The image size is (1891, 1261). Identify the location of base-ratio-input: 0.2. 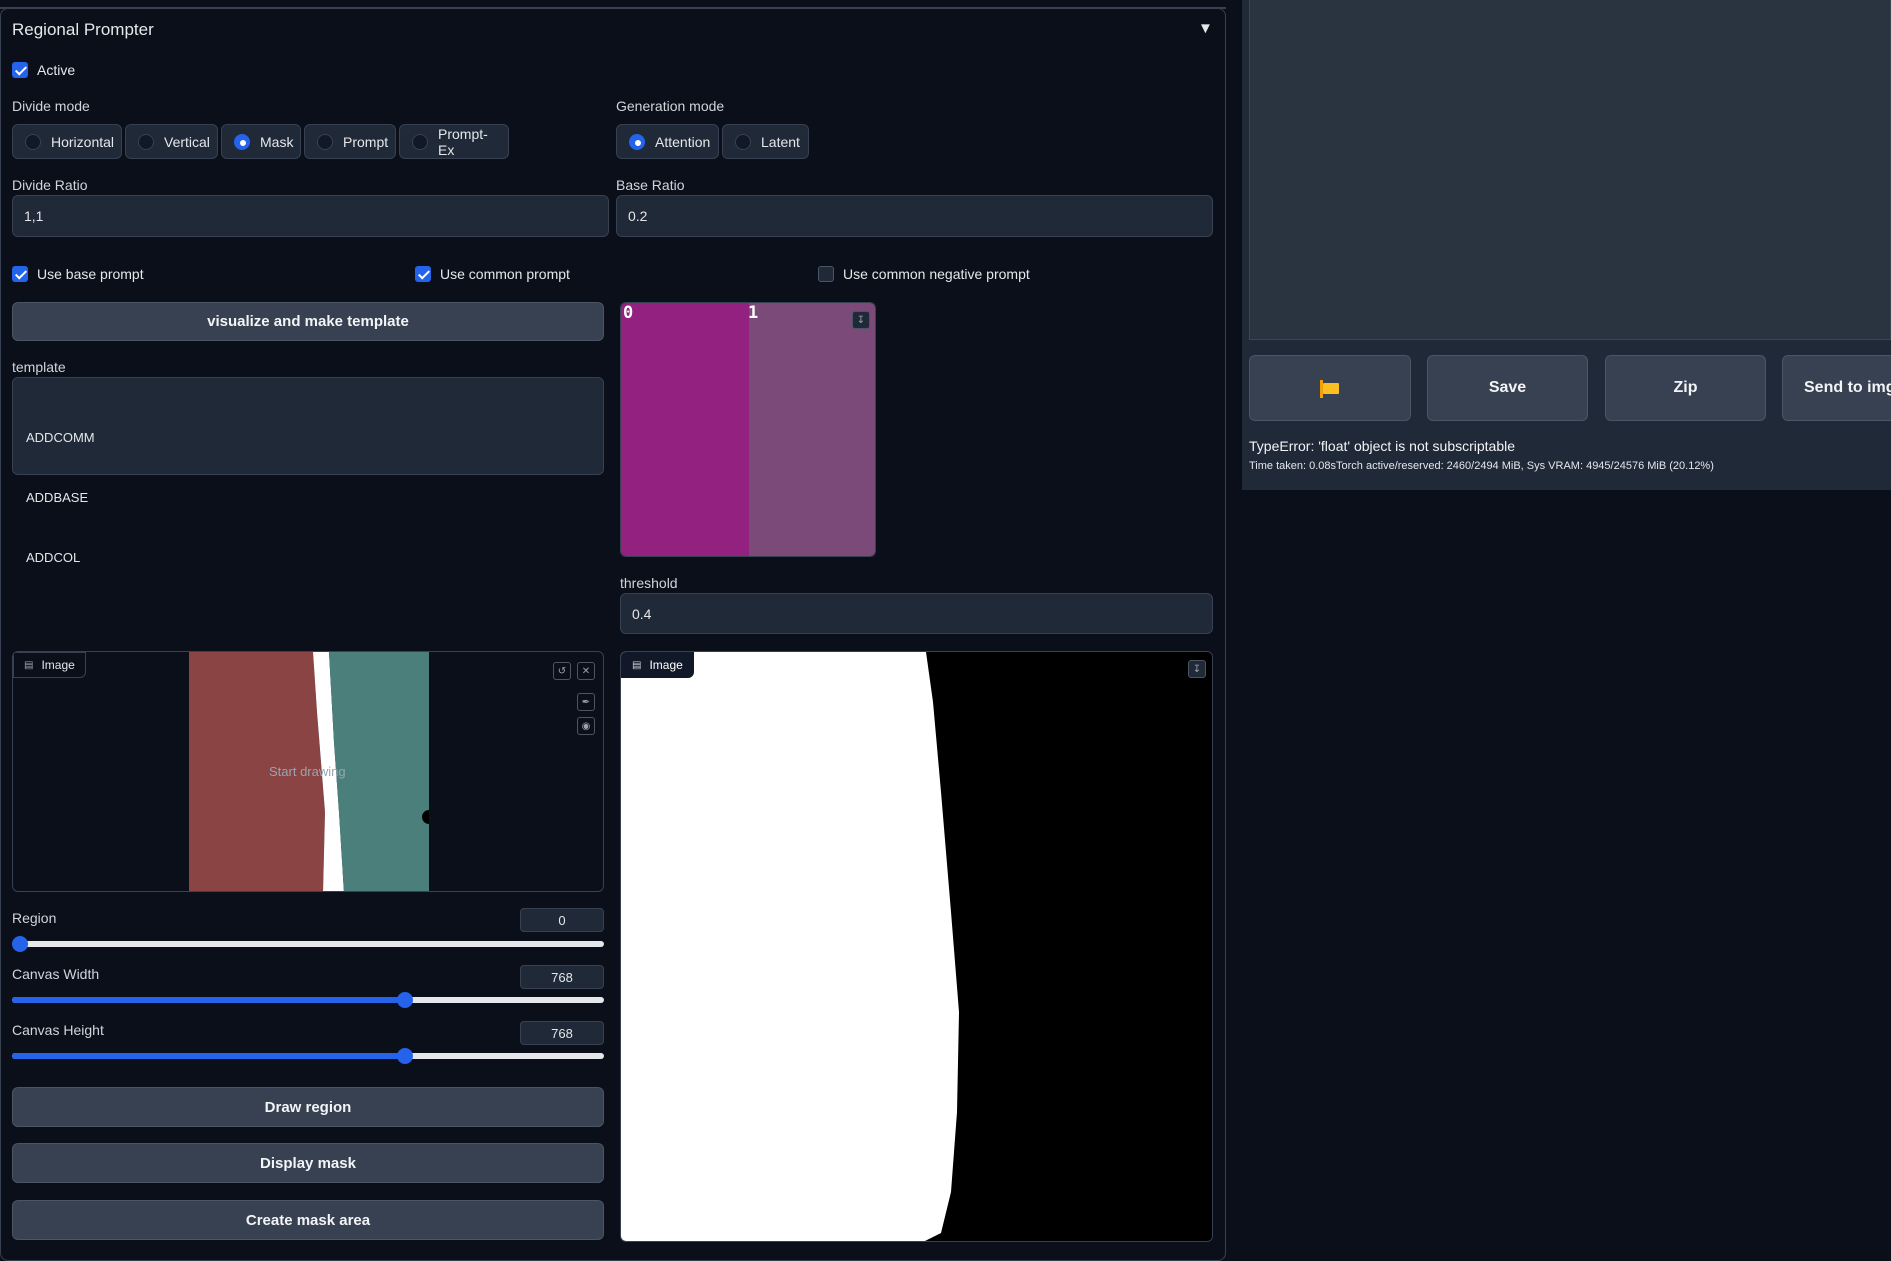
(914, 216).